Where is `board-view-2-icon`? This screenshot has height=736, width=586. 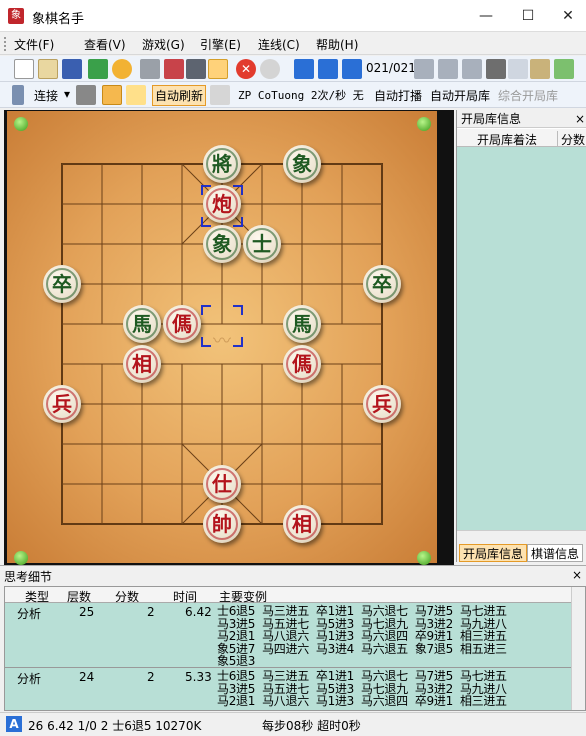 board-view-2-icon is located at coordinates (174, 69).